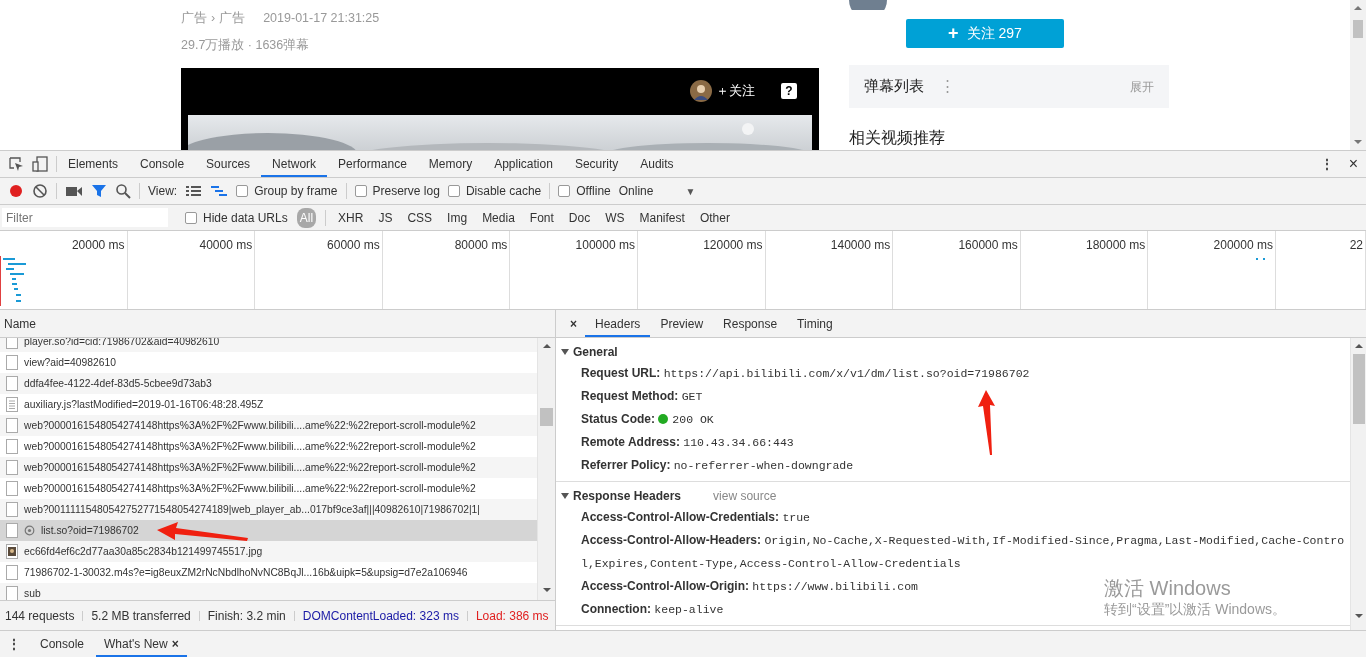  What do you see at coordinates (1168, 588) in the screenshot?
I see `activation-title: 激活 Windows` at bounding box center [1168, 588].